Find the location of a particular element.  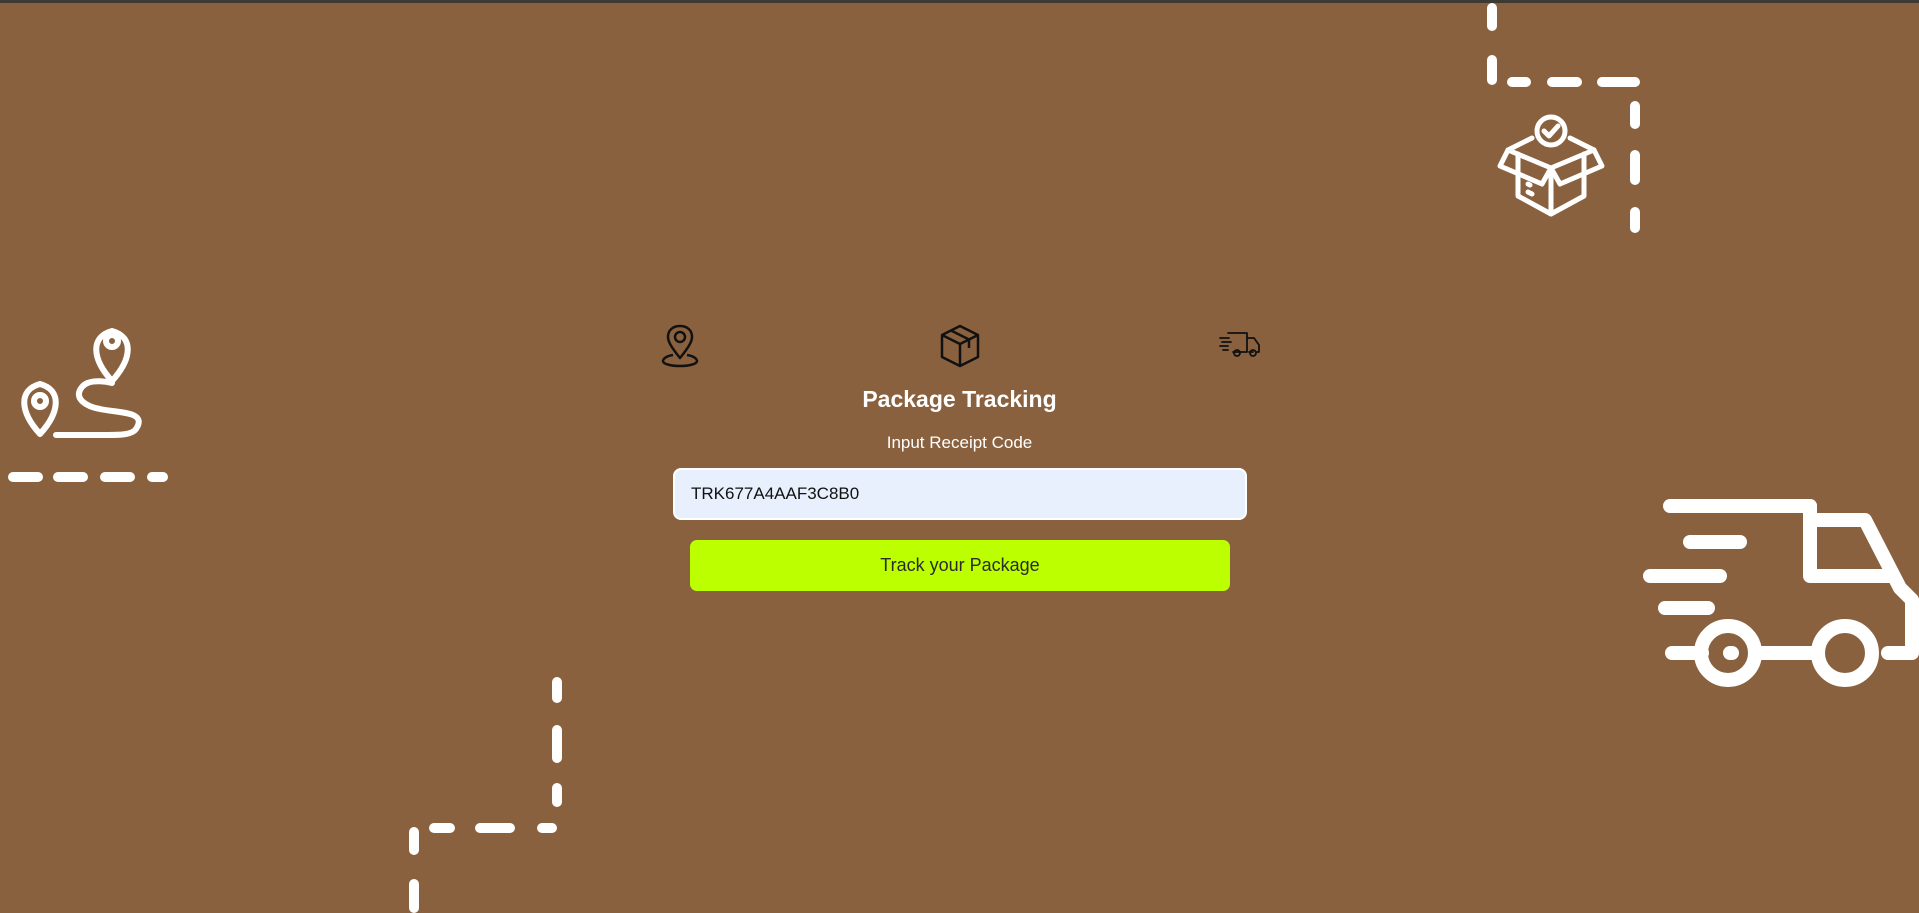

delivery-truck-icon is located at coordinates (1239, 344).